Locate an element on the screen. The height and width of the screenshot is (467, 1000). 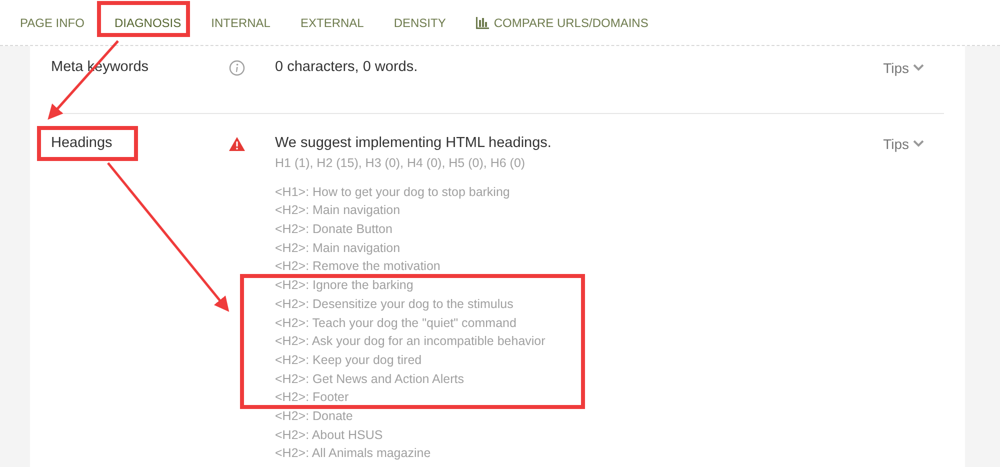
warning-icon is located at coordinates (237, 144).